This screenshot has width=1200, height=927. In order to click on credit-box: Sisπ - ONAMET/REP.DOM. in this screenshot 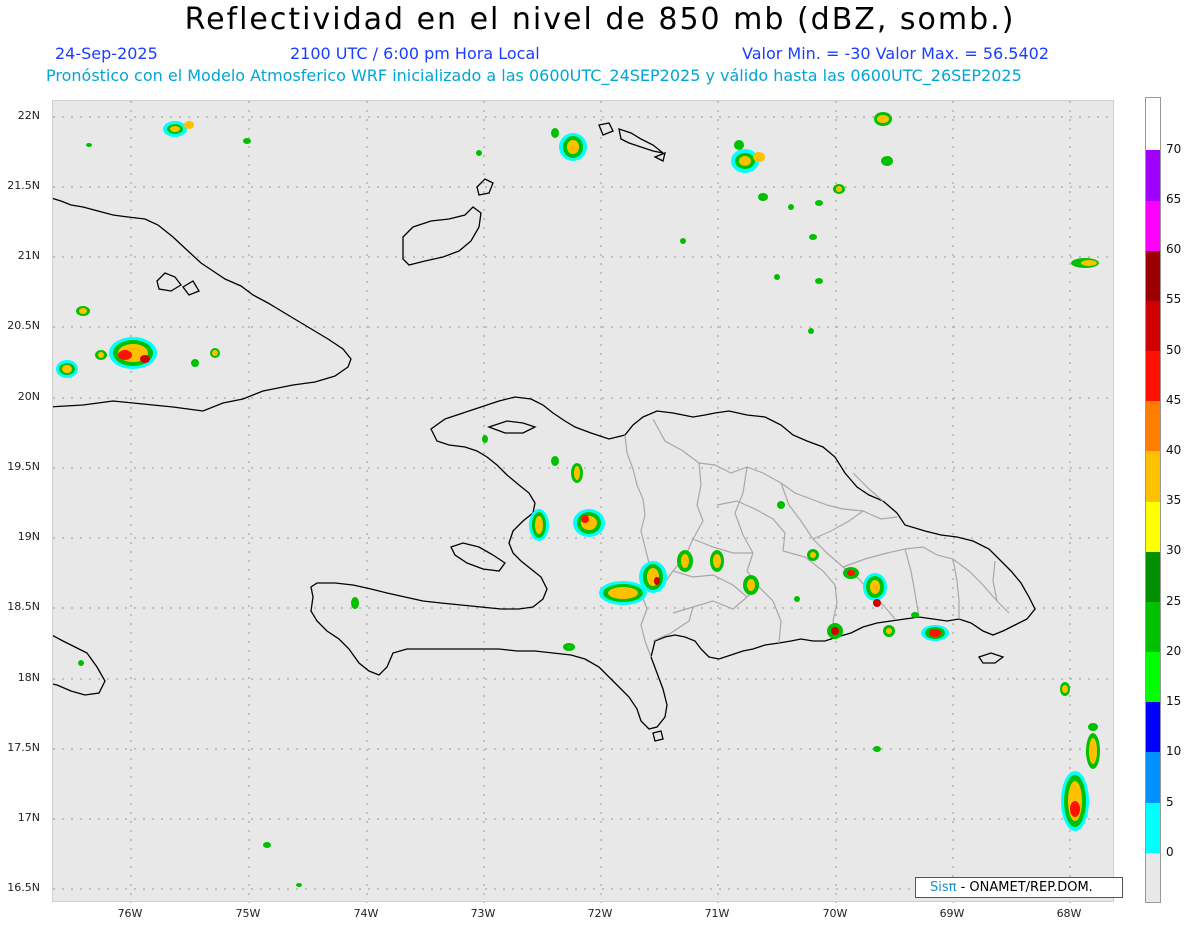, I will do `click(1019, 887)`.